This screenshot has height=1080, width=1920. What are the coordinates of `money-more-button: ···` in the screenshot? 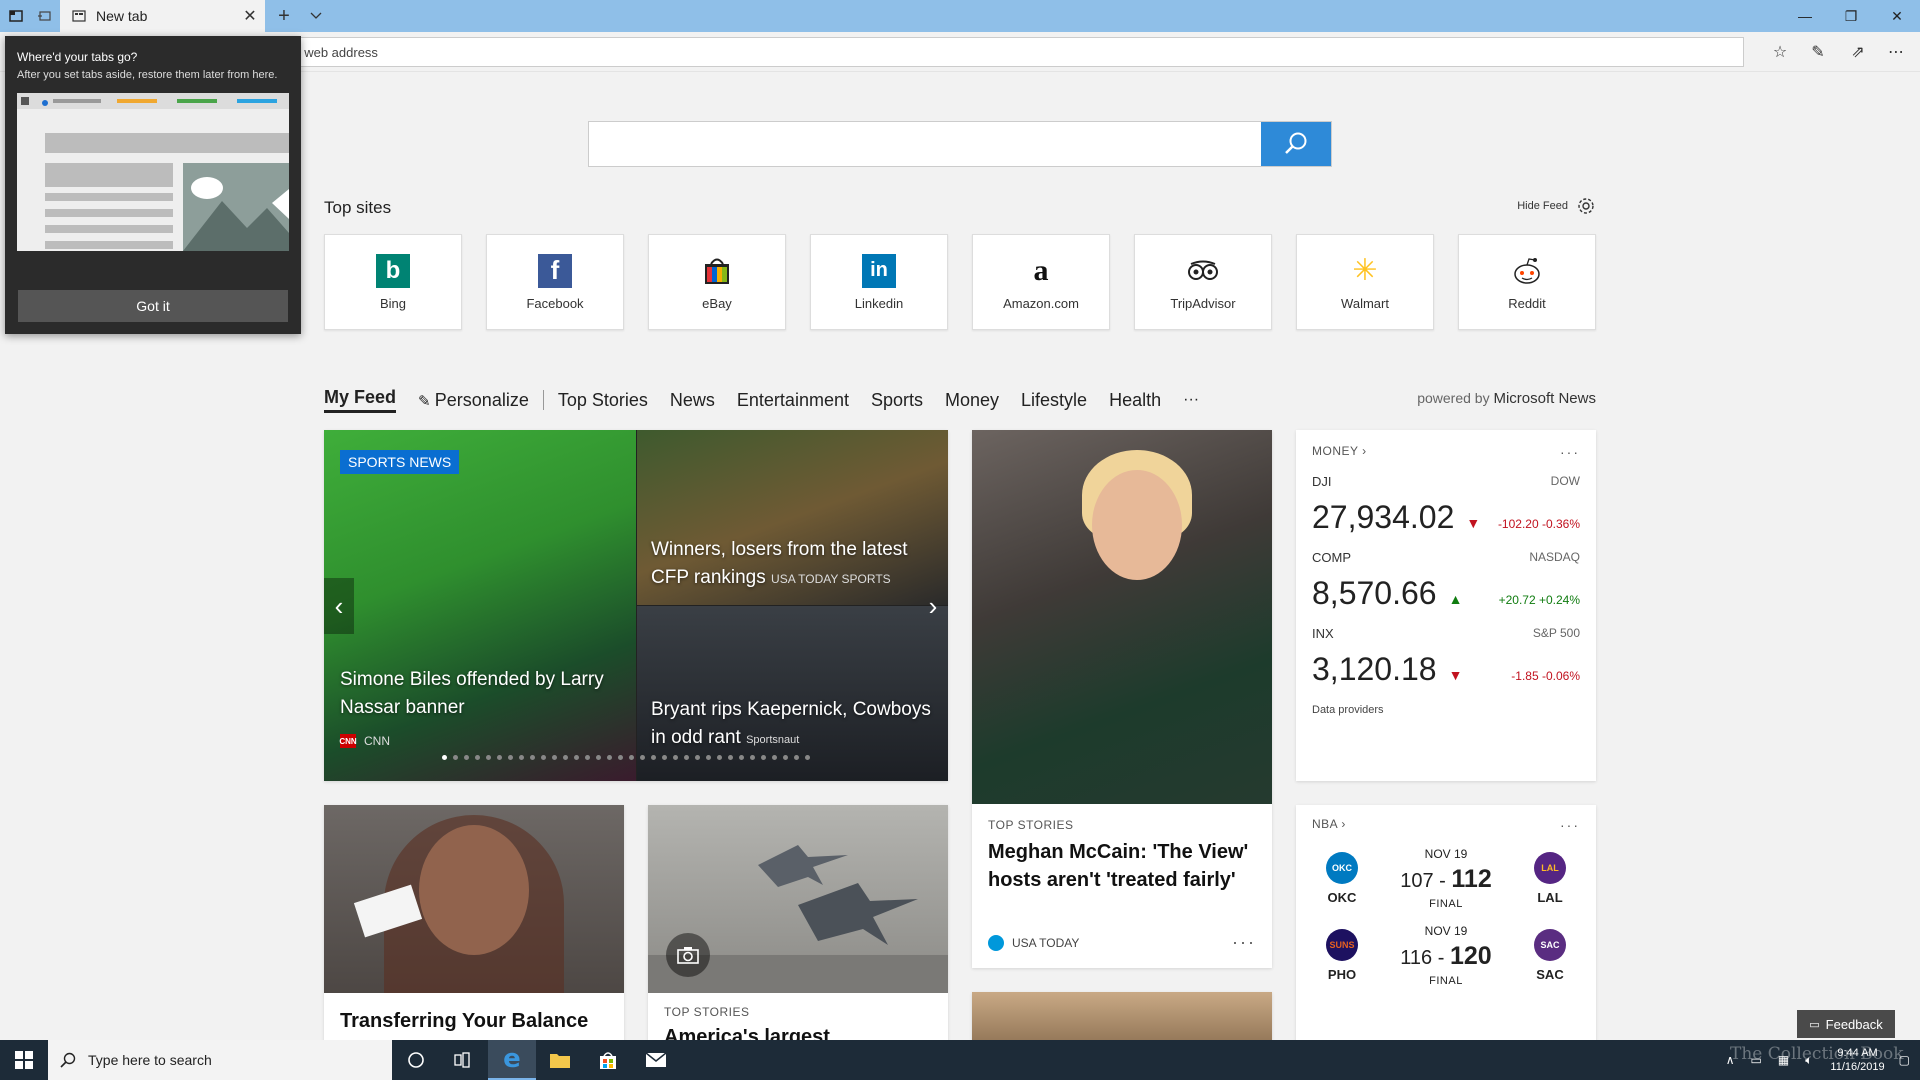 It's located at (1570, 452).